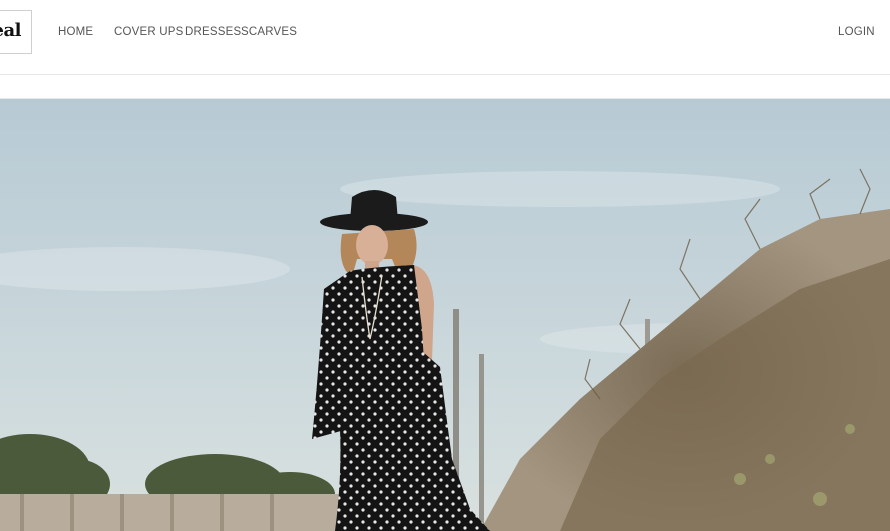 This screenshot has height=531, width=890. What do you see at coordinates (10, 30) in the screenshot?
I see `brand-logo-text: Seal` at bounding box center [10, 30].